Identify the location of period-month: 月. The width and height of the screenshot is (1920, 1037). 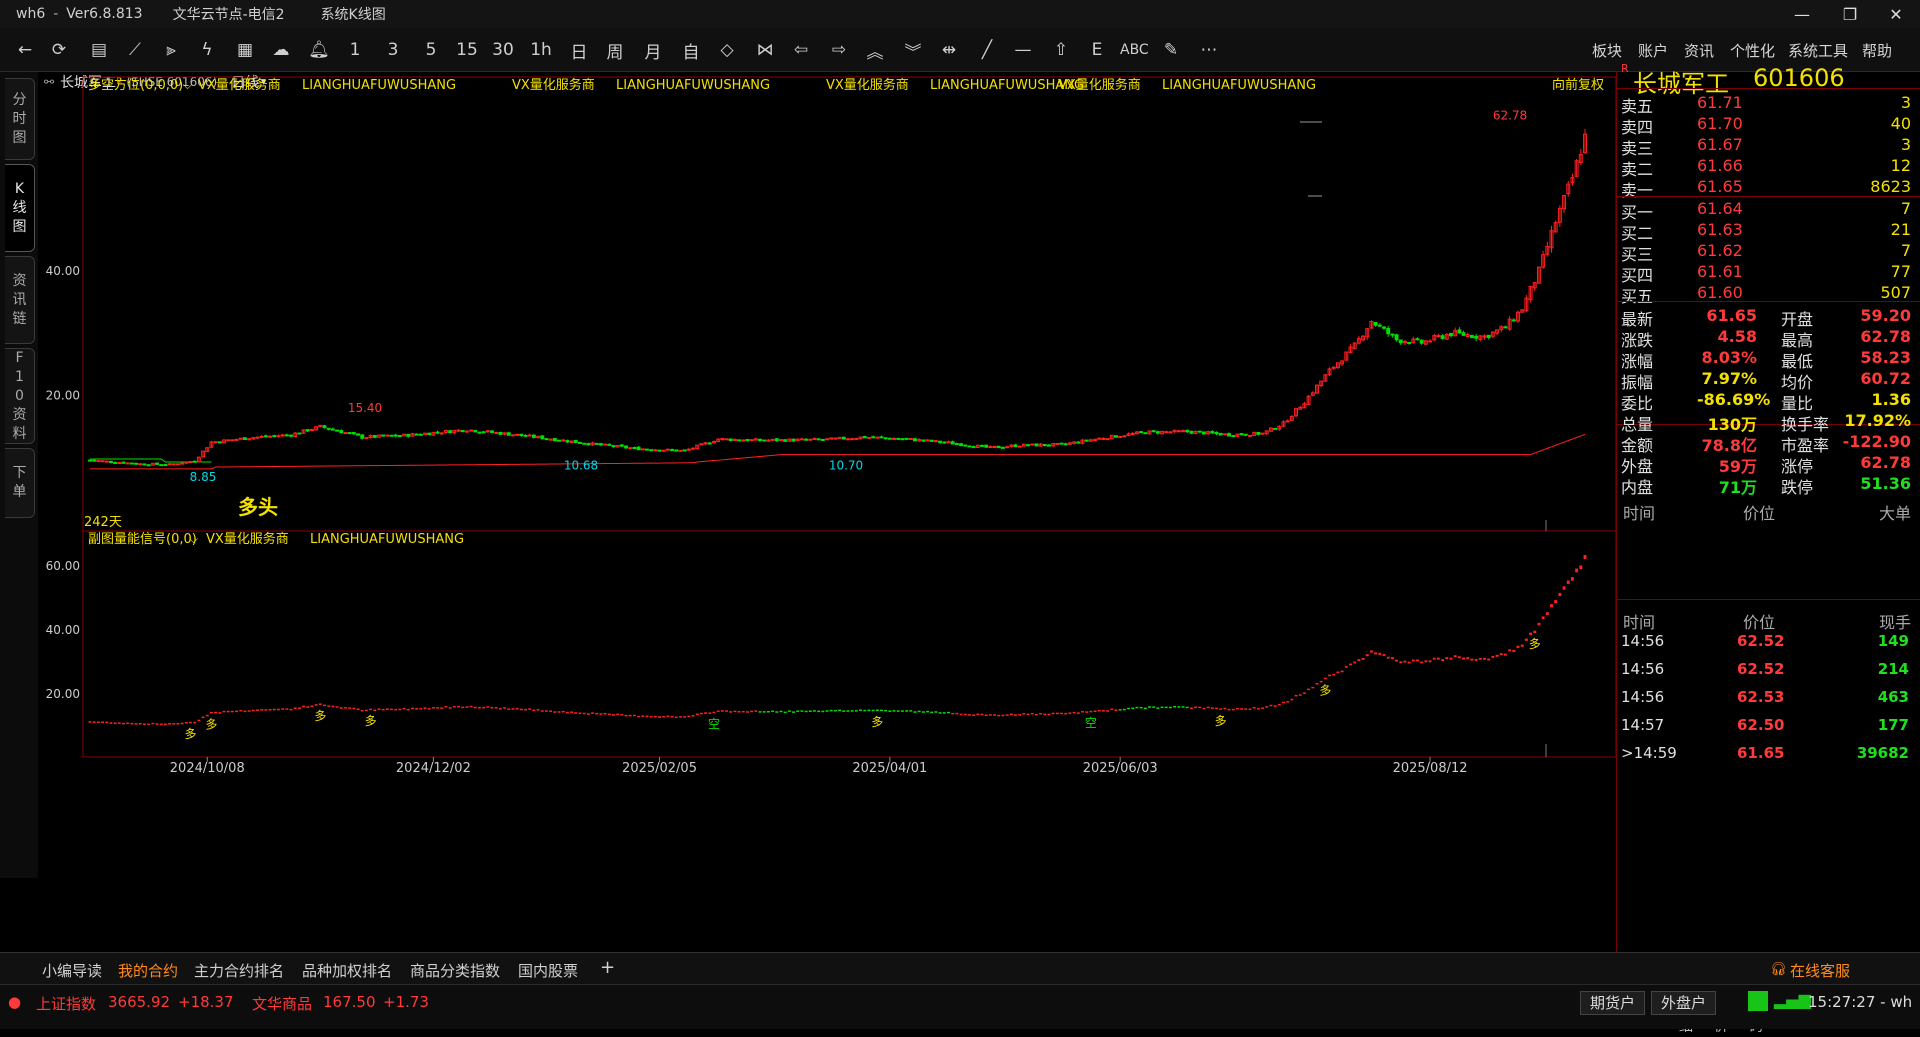
(653, 50).